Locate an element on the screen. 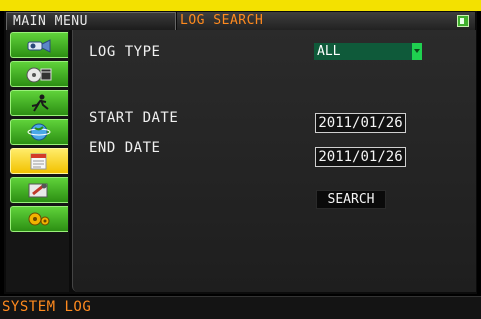 The image size is (481, 319). exit-icon is located at coordinates (463, 21).